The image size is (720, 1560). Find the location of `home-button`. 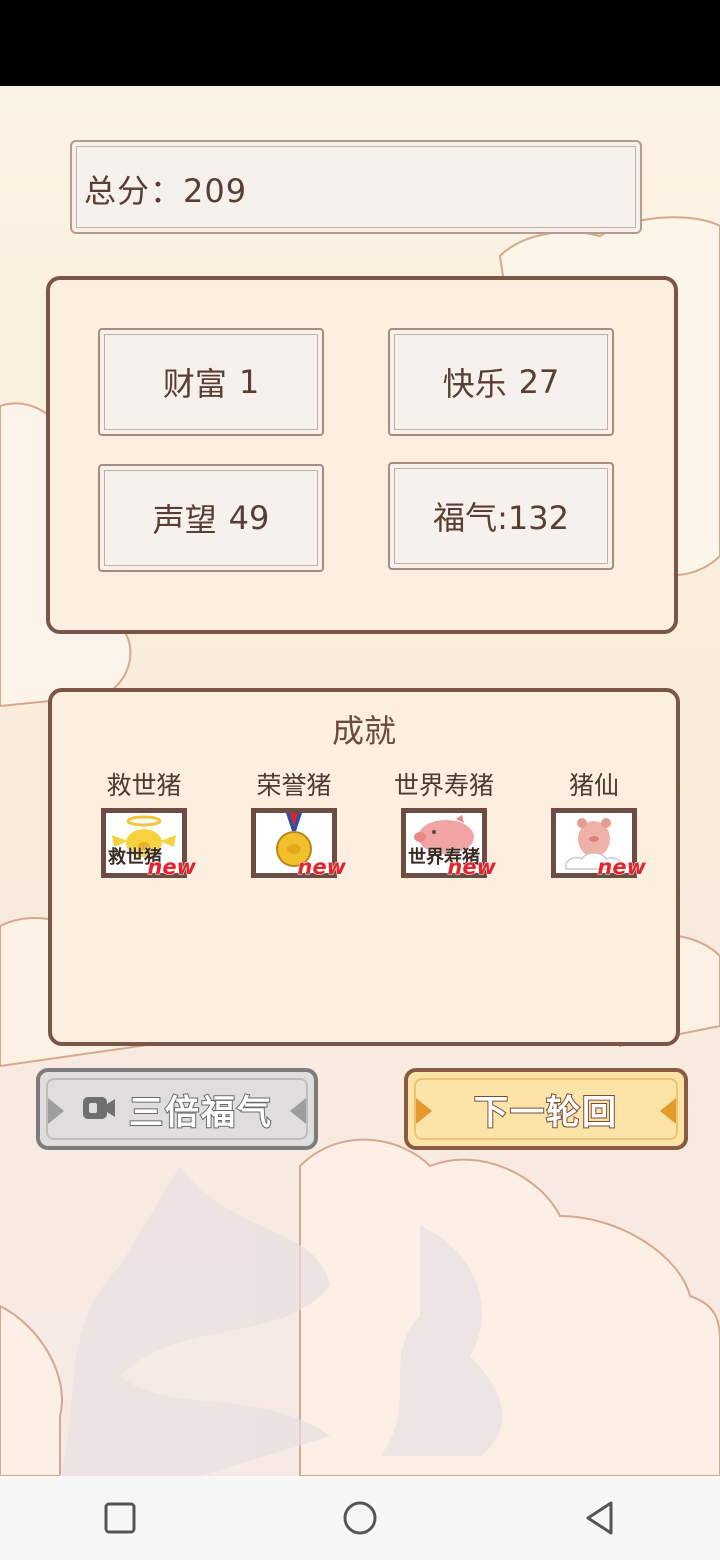

home-button is located at coordinates (360, 1518).